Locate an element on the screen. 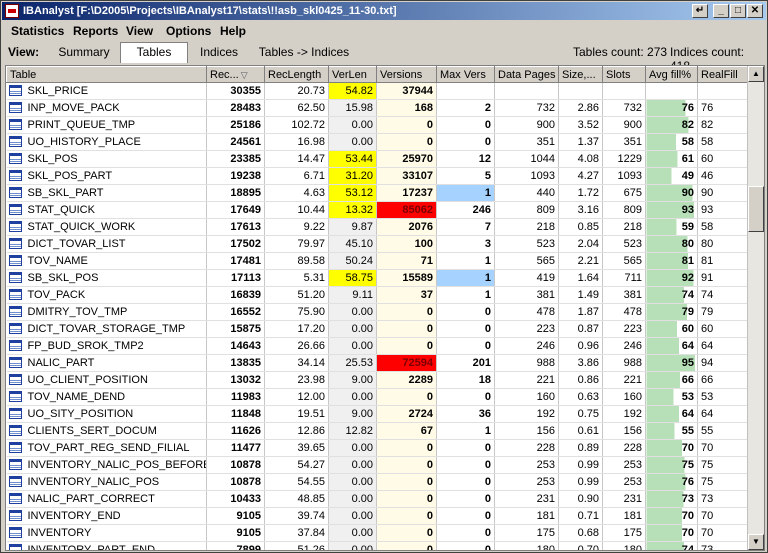 Image resolution: width=768 pixels, height=553 pixels. cell-avg: 76 is located at coordinates (671, 108).